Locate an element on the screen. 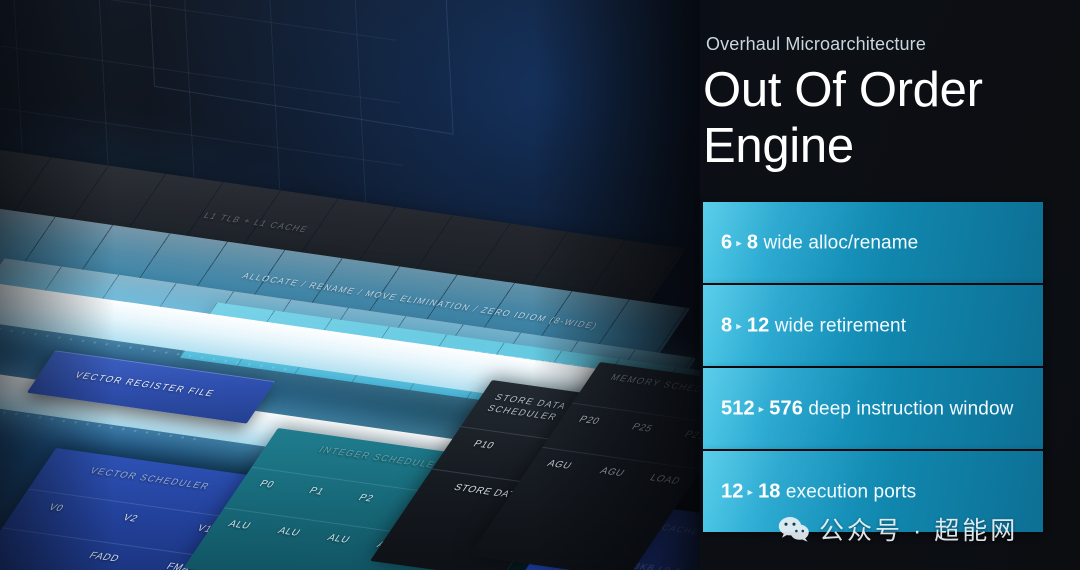  callout-text: 6 ▸ 8 wide alloc/rename is located at coordinates (819, 242).